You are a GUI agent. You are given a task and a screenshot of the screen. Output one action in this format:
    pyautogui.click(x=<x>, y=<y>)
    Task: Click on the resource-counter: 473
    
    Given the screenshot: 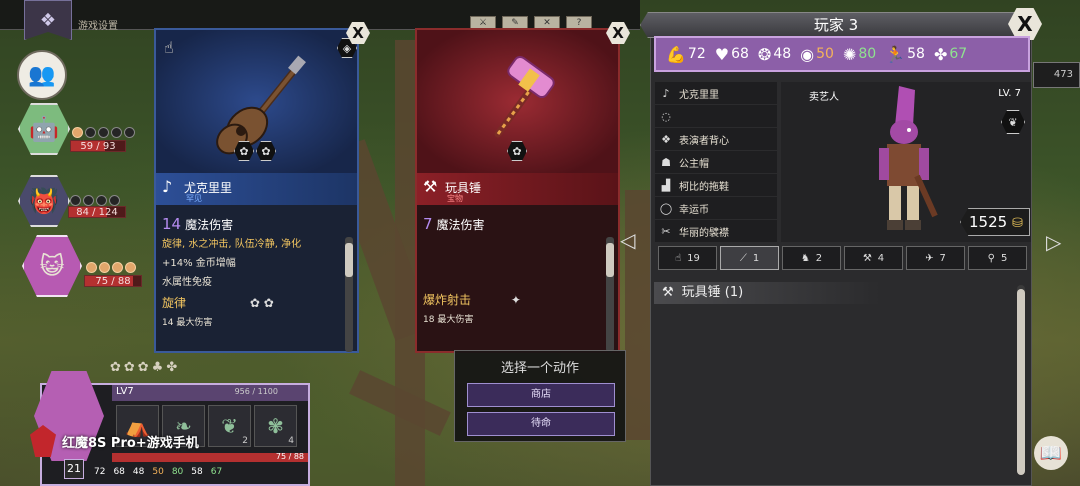 What is the action you would take?
    pyautogui.click(x=1056, y=75)
    